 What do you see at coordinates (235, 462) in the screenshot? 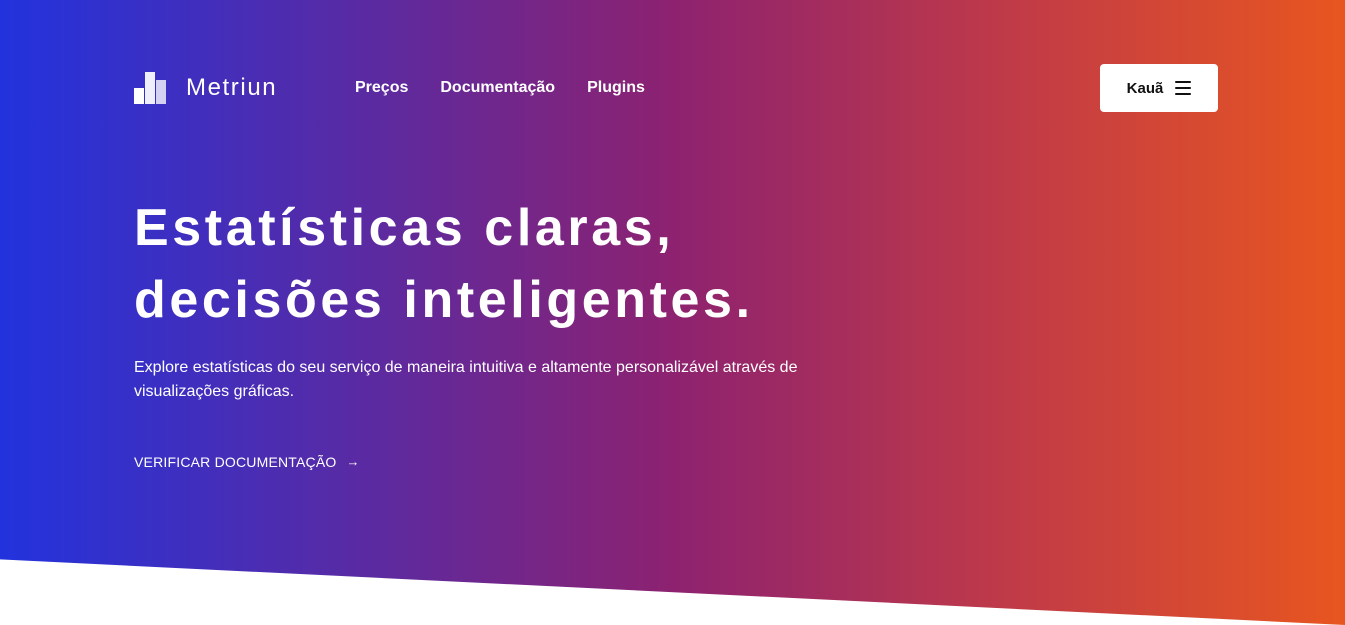
I see `cta-label: VERIFICAR DOCUMENTAÇÃO` at bounding box center [235, 462].